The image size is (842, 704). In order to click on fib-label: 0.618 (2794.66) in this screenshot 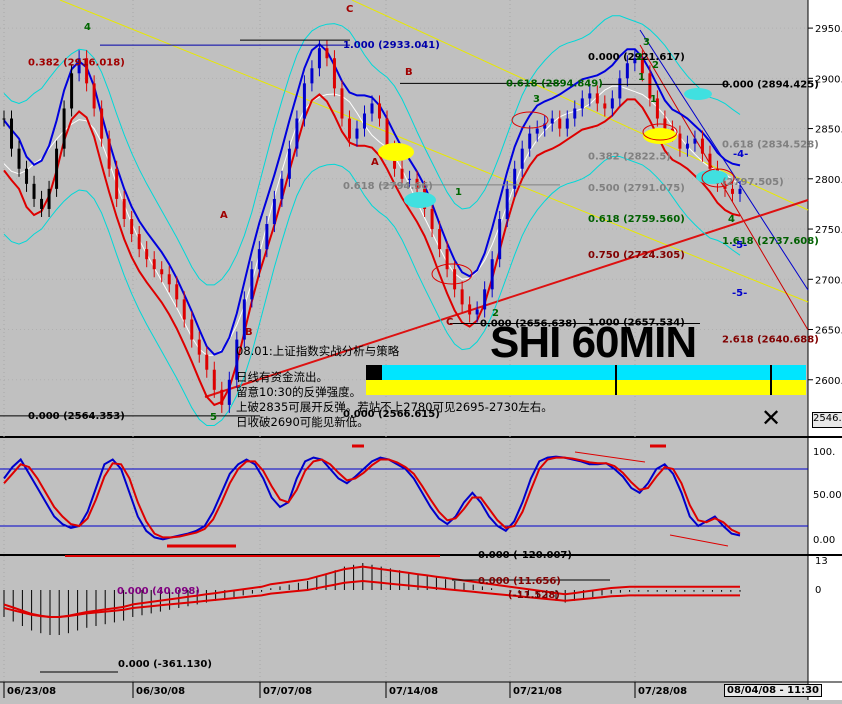, I will do `click(388, 186)`.